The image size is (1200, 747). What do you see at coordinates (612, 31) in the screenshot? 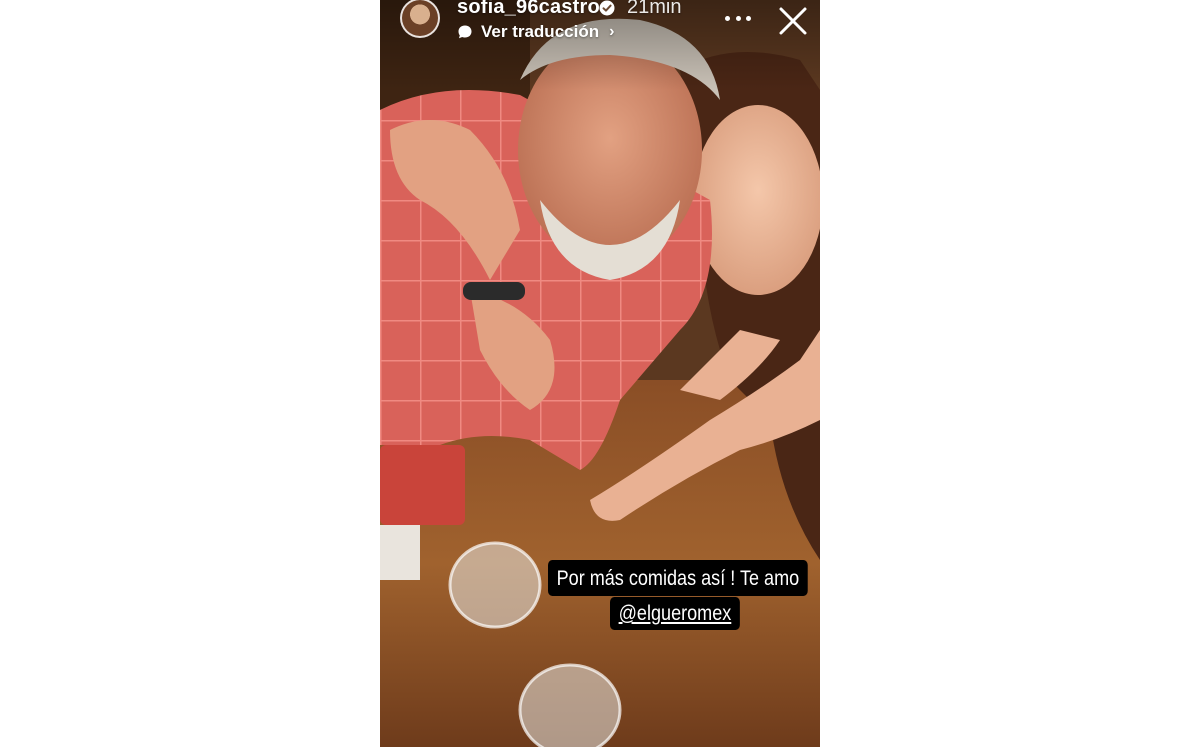
I see `chevron-right-icon: ›` at bounding box center [612, 31].